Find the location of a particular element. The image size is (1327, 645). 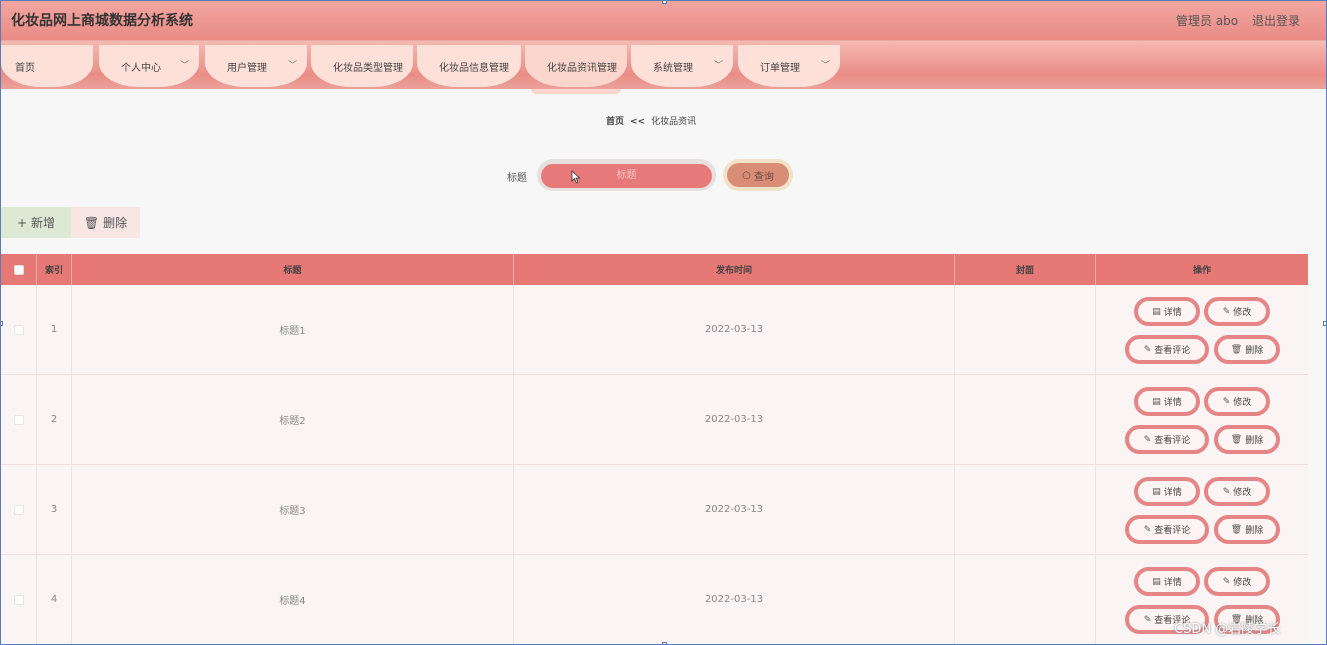

row-title: 标题1 is located at coordinates (293, 329).